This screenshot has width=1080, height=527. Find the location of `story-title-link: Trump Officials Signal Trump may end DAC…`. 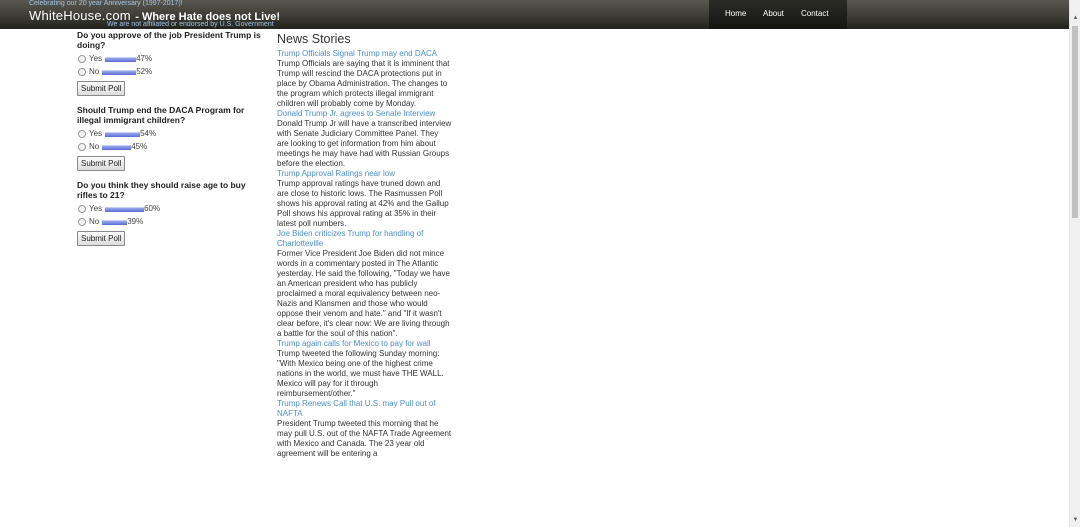

story-title-link: Trump Officials Signal Trump may end DAC… is located at coordinates (364, 54).